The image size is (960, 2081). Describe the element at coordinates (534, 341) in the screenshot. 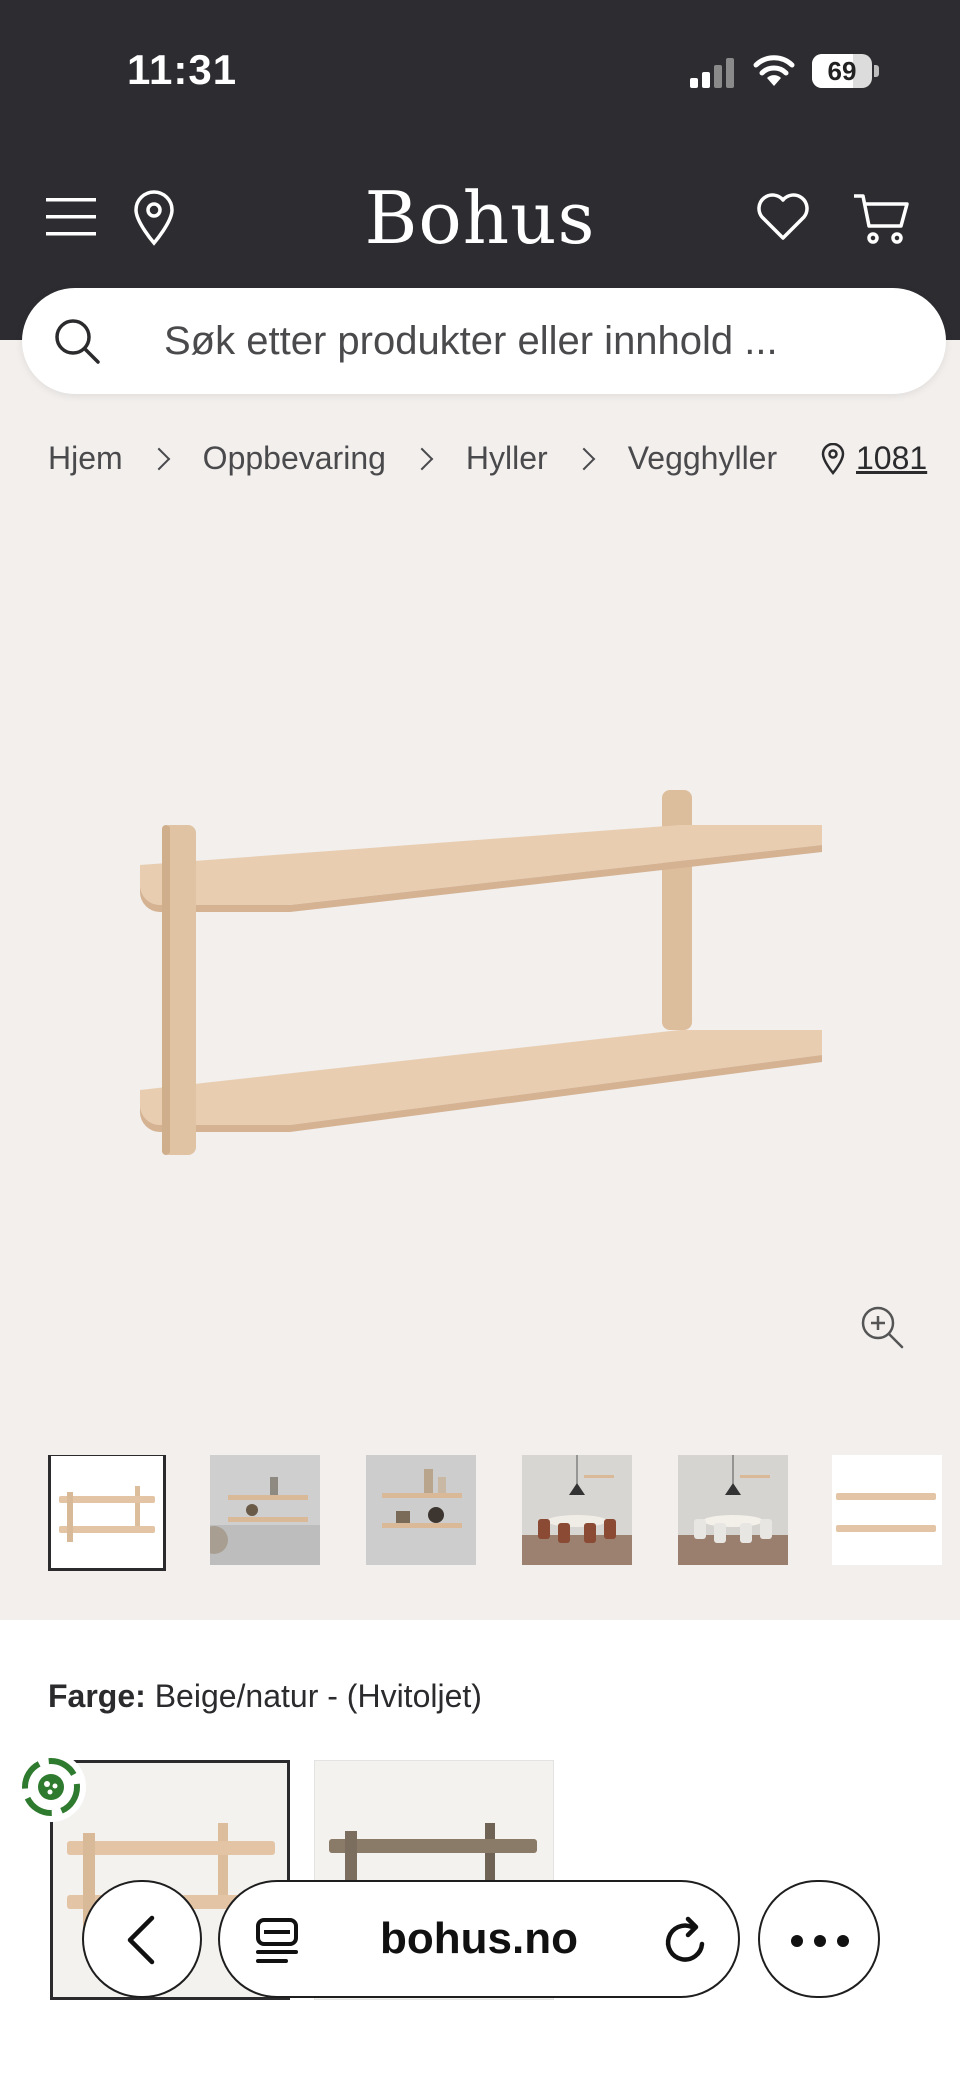

I see `search-input` at that location.